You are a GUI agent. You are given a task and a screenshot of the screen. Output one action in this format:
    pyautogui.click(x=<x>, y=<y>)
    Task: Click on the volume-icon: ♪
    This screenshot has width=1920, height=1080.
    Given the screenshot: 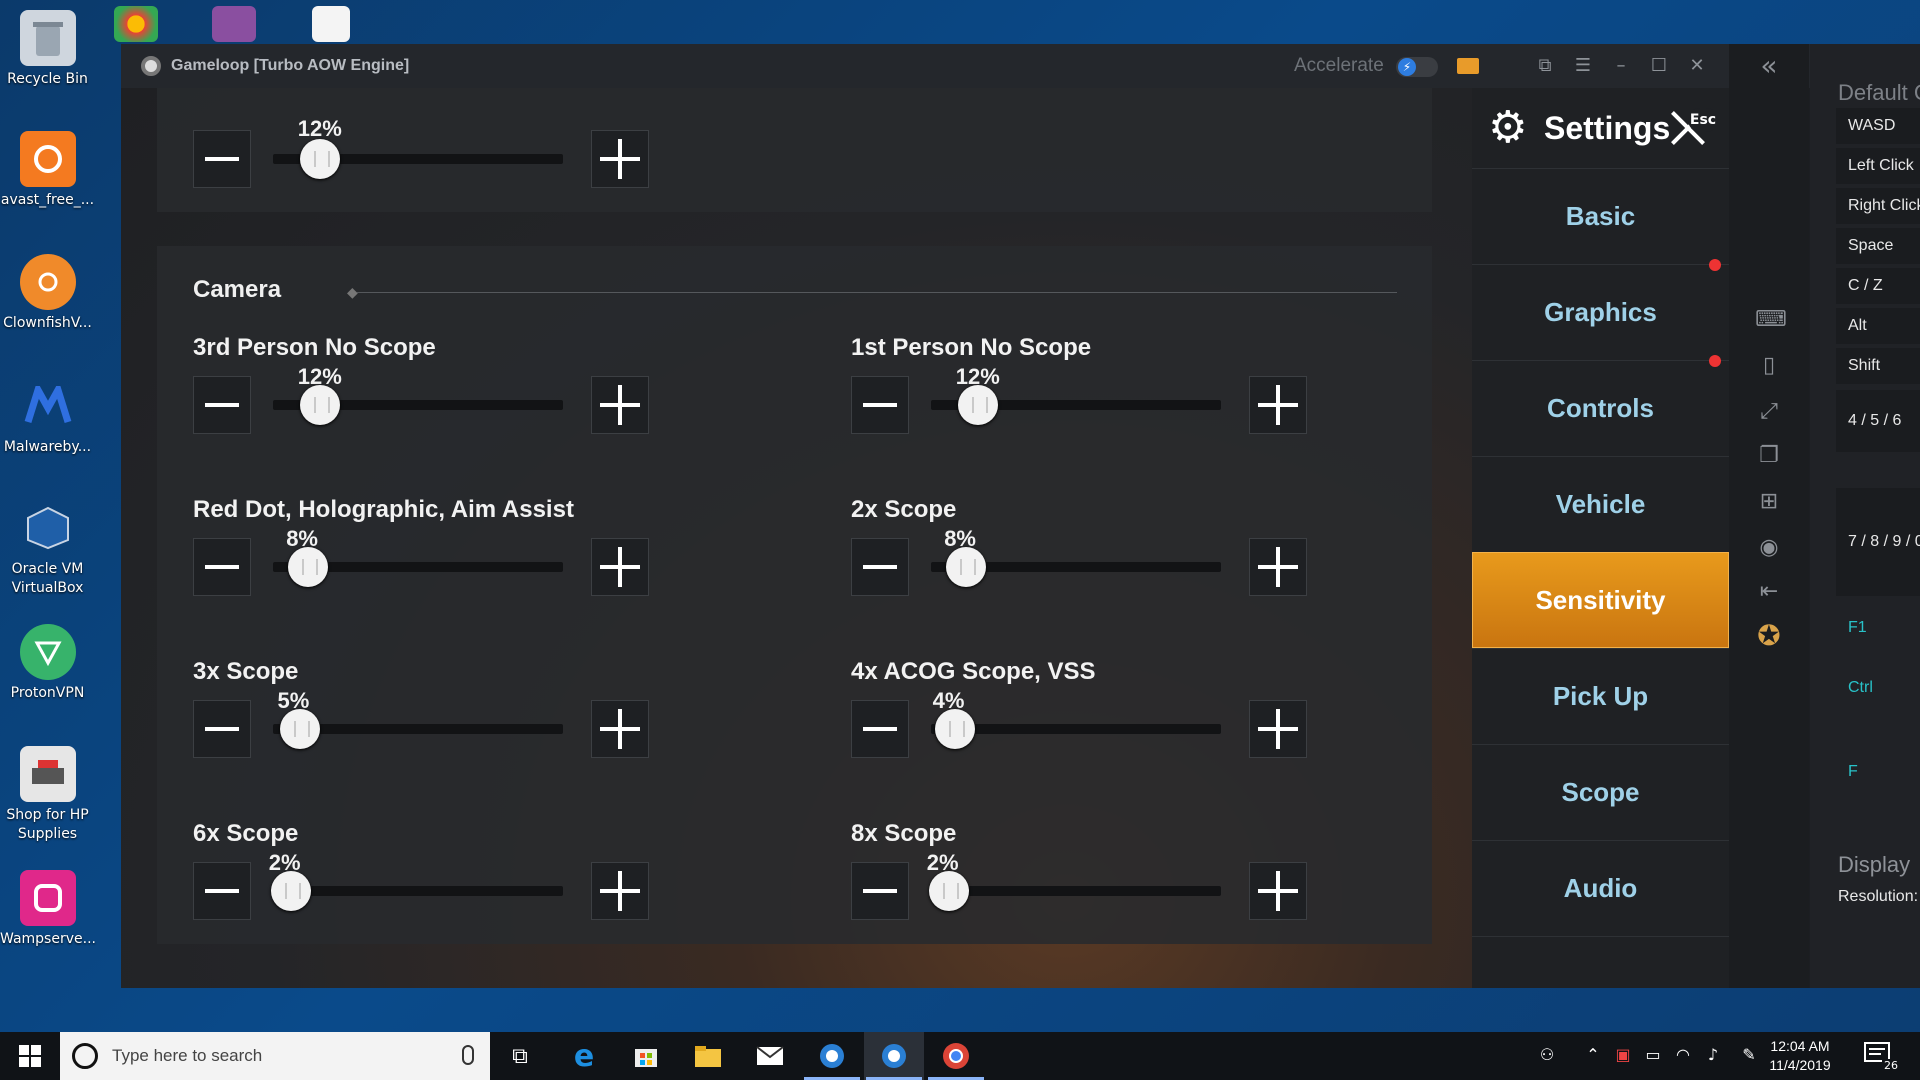 What is the action you would take?
    pyautogui.click(x=1713, y=1055)
    